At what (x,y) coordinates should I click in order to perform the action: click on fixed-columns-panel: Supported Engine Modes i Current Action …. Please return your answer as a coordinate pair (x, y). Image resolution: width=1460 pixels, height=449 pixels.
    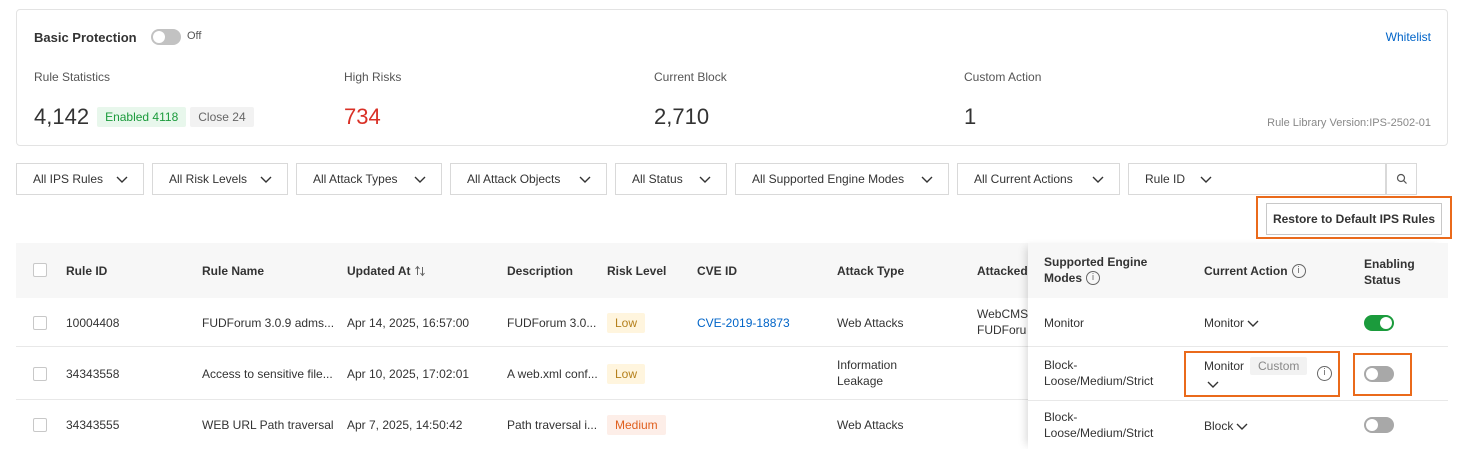
    Looking at the image, I should click on (1238, 346).